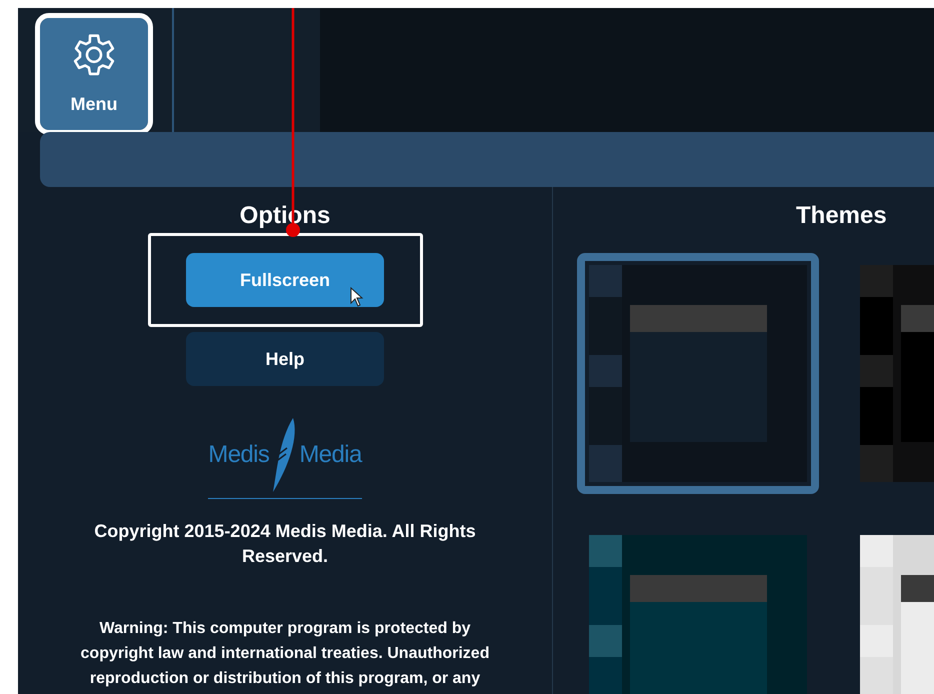  What do you see at coordinates (285, 280) in the screenshot?
I see `option-button: Fullscreen` at bounding box center [285, 280].